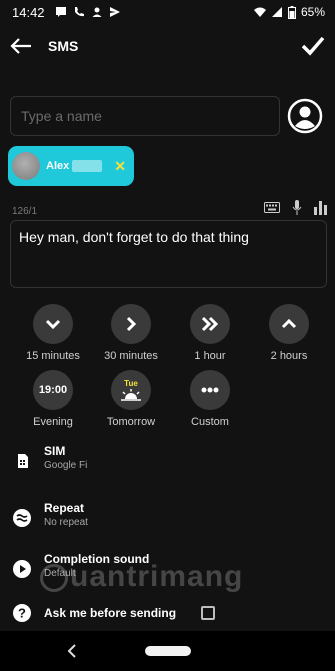  Describe the element at coordinates (23, 461) in the screenshot. I see `sim-card-icon` at that location.